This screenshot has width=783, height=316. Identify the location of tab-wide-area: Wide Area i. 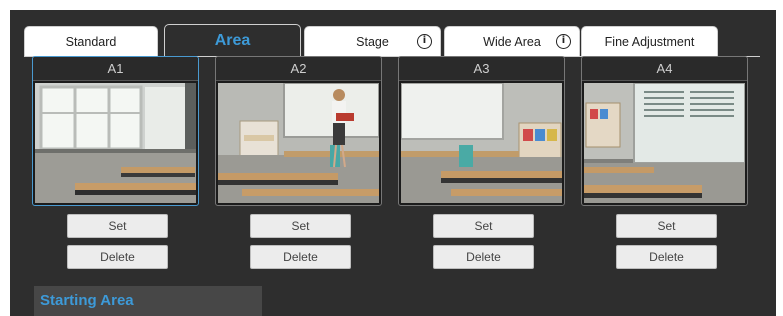
(512, 41).